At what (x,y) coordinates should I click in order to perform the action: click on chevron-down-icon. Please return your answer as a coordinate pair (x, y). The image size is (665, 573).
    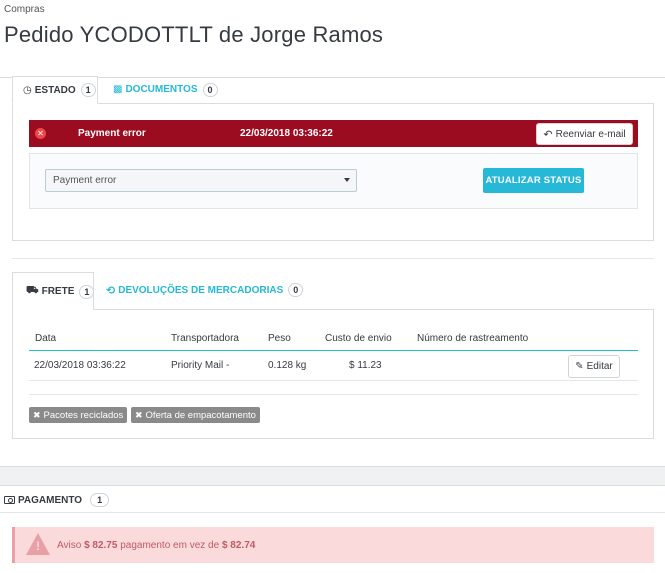
    Looking at the image, I should click on (347, 180).